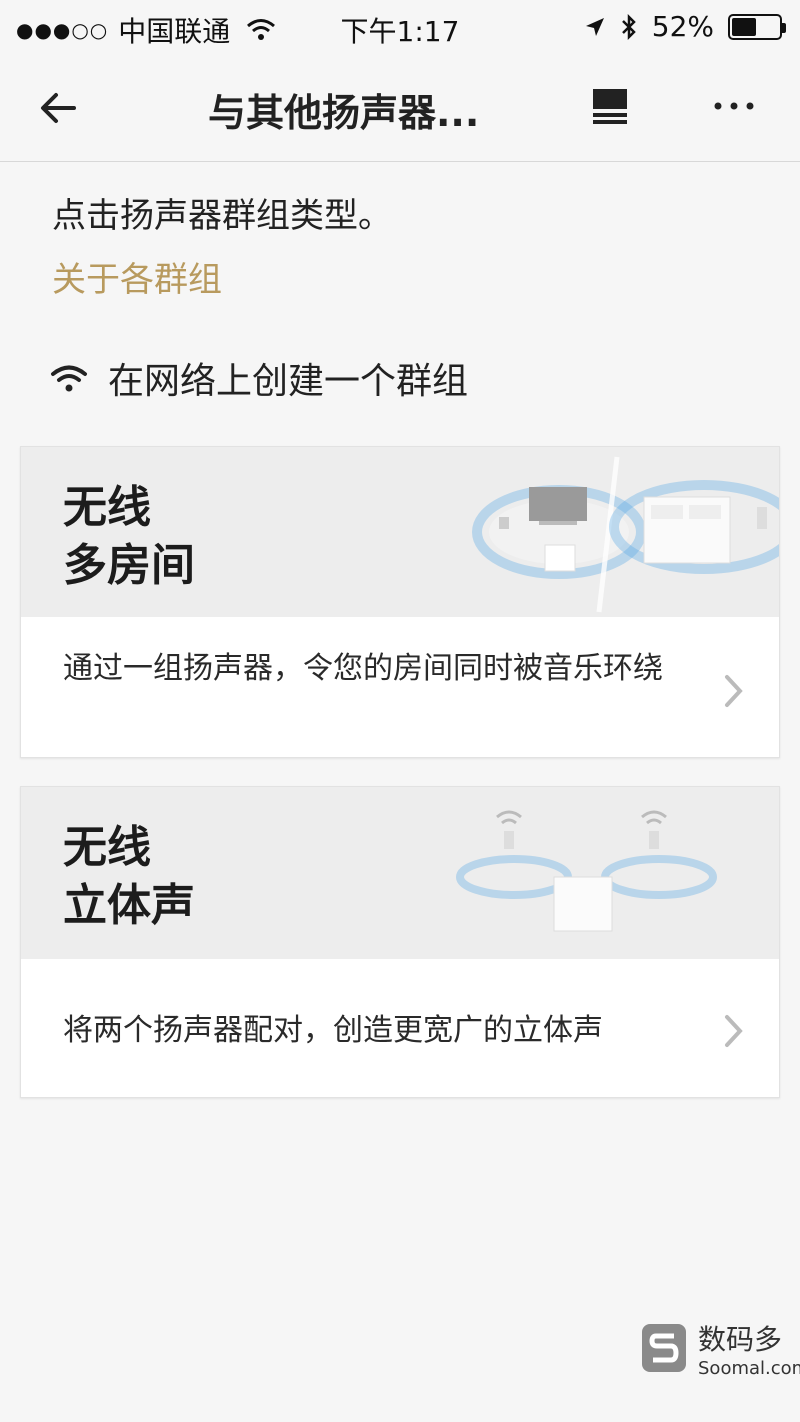 The height and width of the screenshot is (1422, 800). I want to click on section-header: 在网络上创建一个群组, so click(259, 378).